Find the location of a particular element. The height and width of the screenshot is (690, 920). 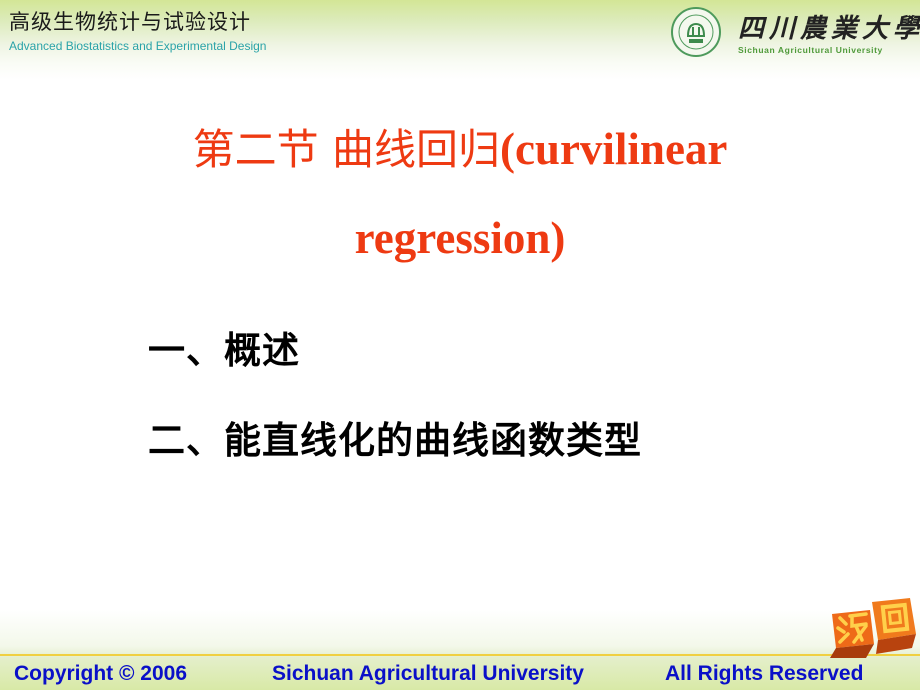

footer-copyright: Copyright © 2006 is located at coordinates (101, 673).